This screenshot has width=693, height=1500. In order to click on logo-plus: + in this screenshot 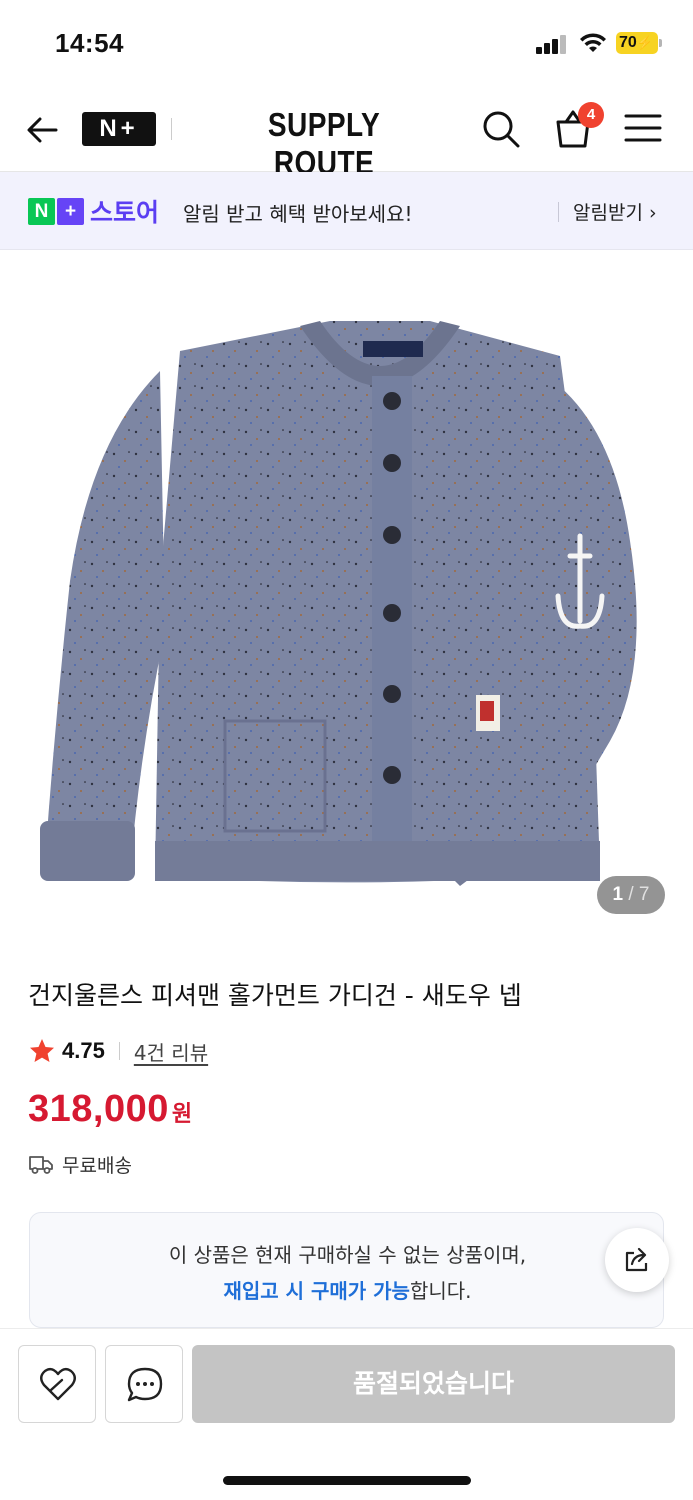, I will do `click(70, 211)`.